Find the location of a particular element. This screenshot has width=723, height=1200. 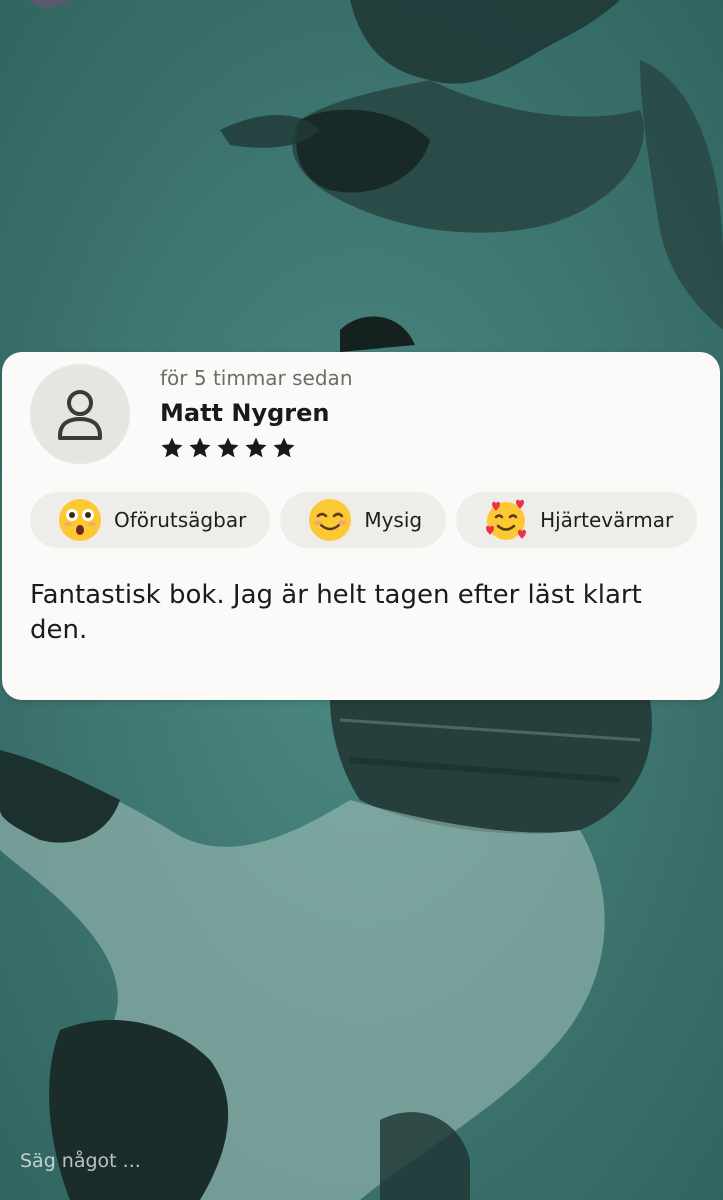

reviewer-name: Matt Nygren is located at coordinates (256, 413).